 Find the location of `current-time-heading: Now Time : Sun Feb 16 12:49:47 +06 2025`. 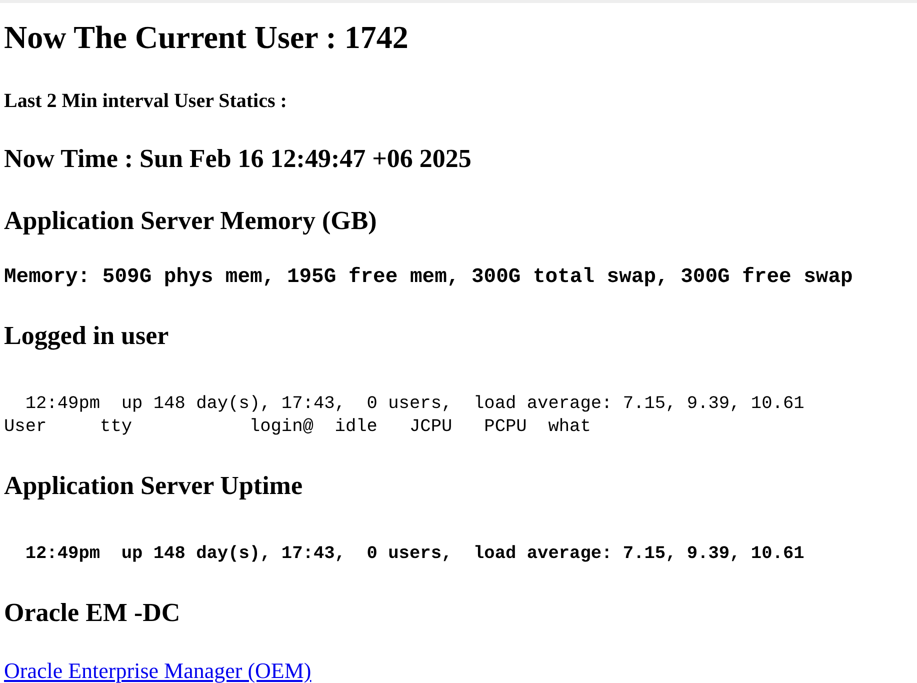

current-time-heading: Now Time : Sun Feb 16 12:49:47 +06 2025 is located at coordinates (238, 159).